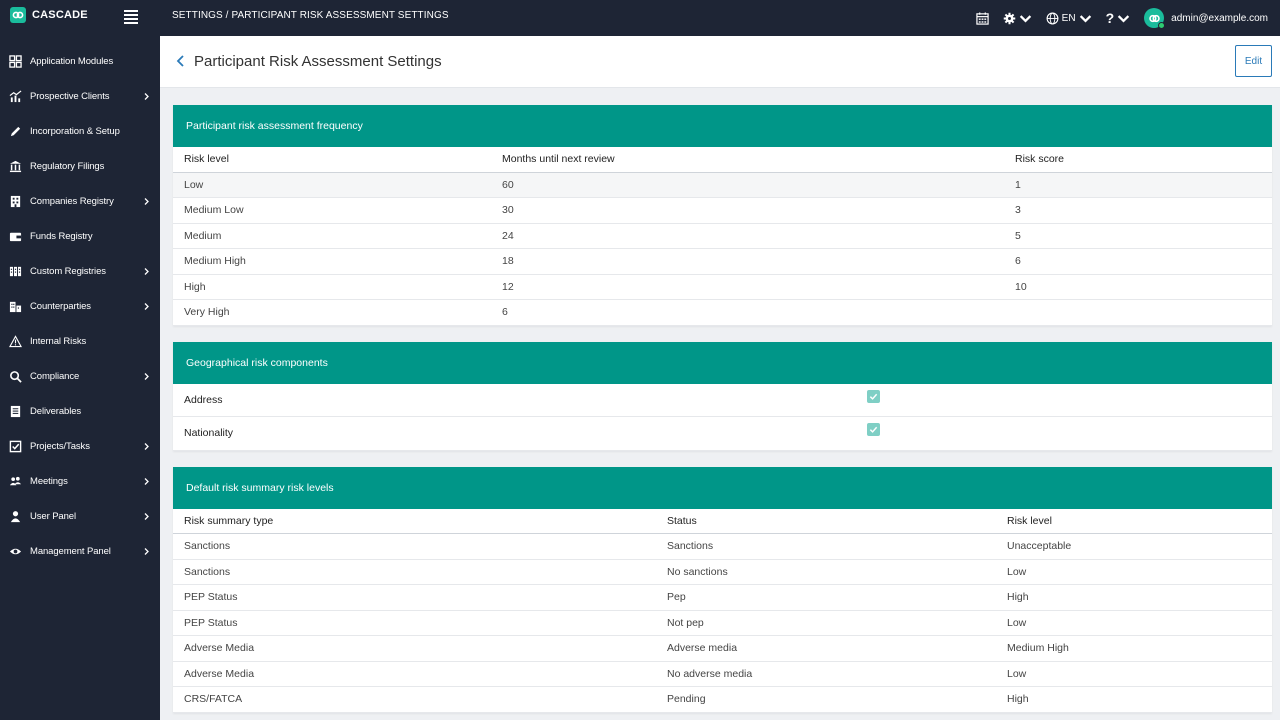 This screenshot has height=720, width=1280. I want to click on sidebar-item-funds-registry: Funds Registry, so click(80, 236).